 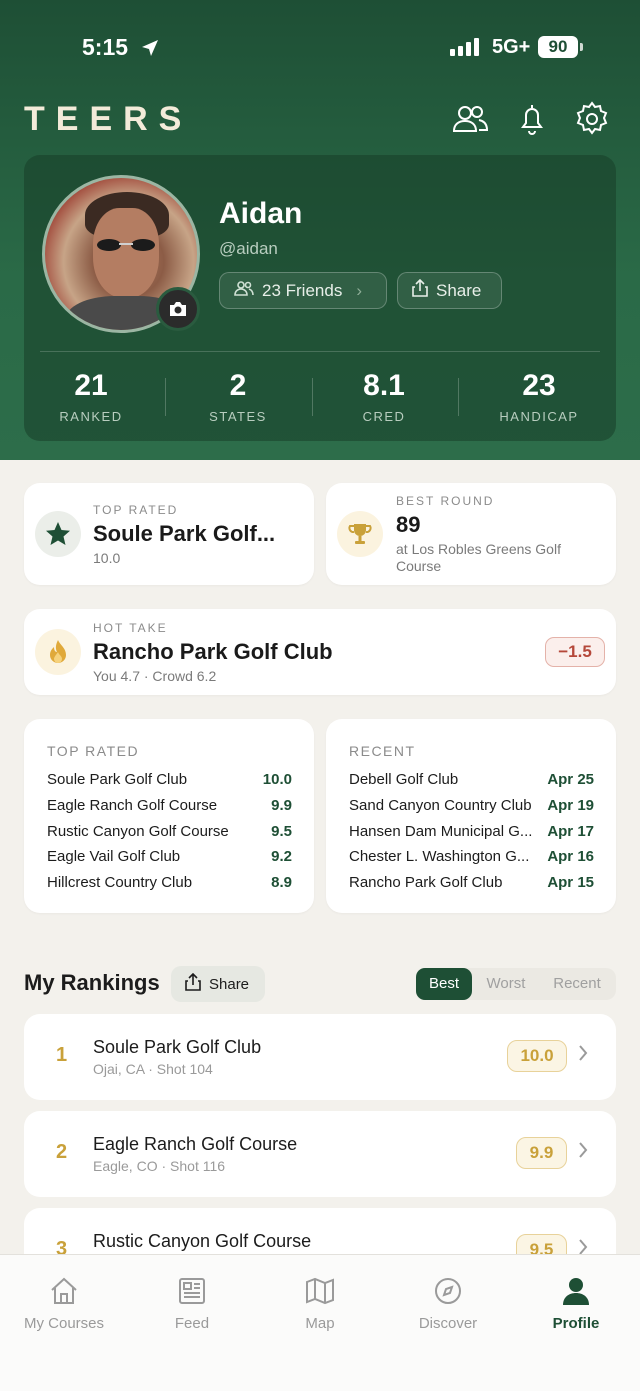 I want to click on card-kicker: BEST ROUND, so click(x=445, y=501).